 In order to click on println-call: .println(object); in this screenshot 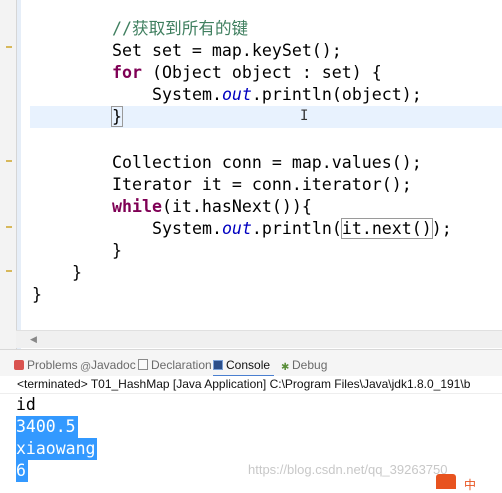, I will do `click(336, 94)`.